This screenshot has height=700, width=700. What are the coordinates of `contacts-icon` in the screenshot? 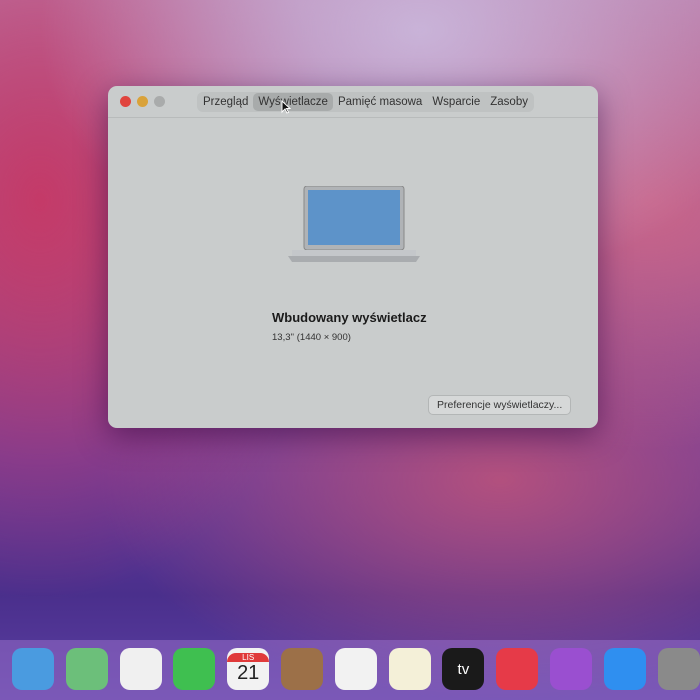 It's located at (302, 669).